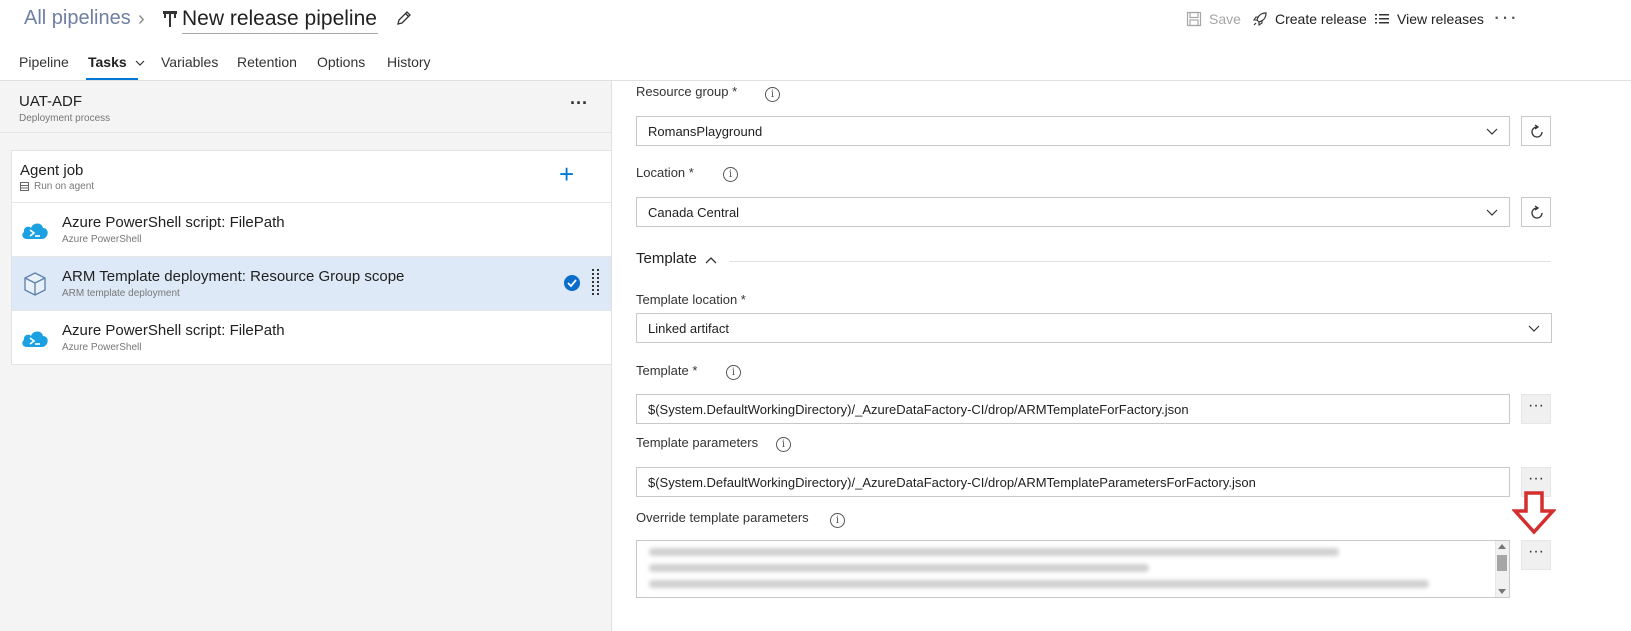 Image resolution: width=1631 pixels, height=631 pixels. What do you see at coordinates (667, 370) in the screenshot?
I see `template-label: Template *` at bounding box center [667, 370].